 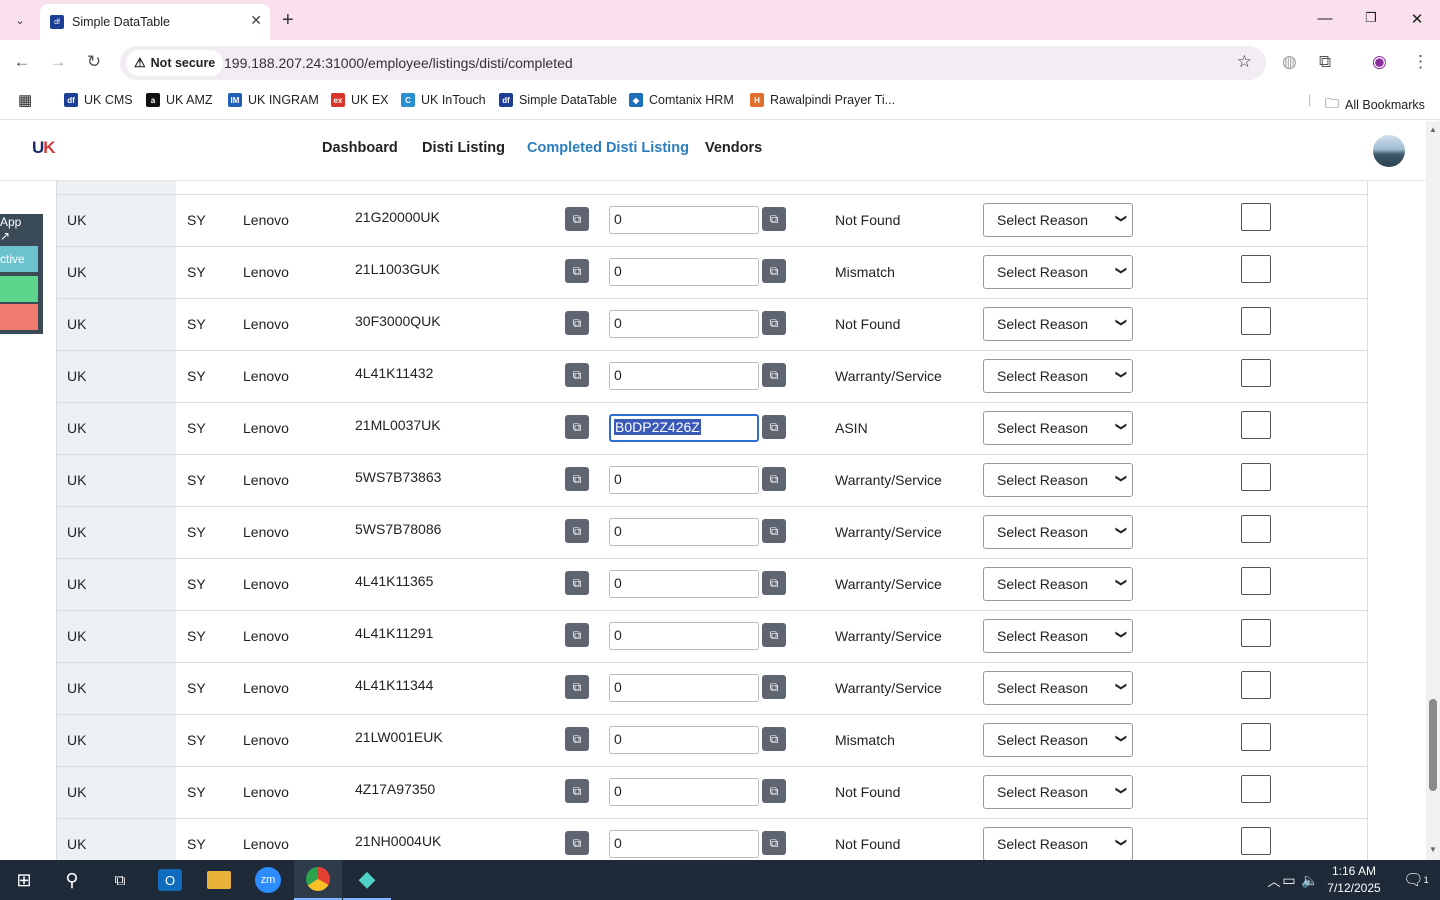 What do you see at coordinates (155, 22) in the screenshot?
I see `browser-tab: df Simple DataTable ✕` at bounding box center [155, 22].